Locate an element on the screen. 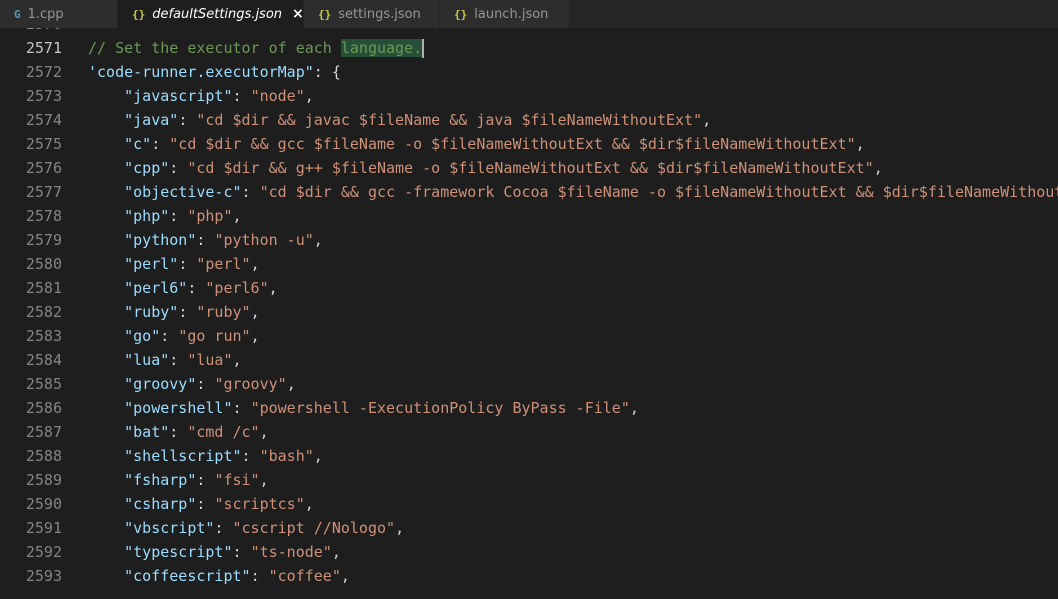  code-line: 2579 "python": "python -u", is located at coordinates (529, 240).